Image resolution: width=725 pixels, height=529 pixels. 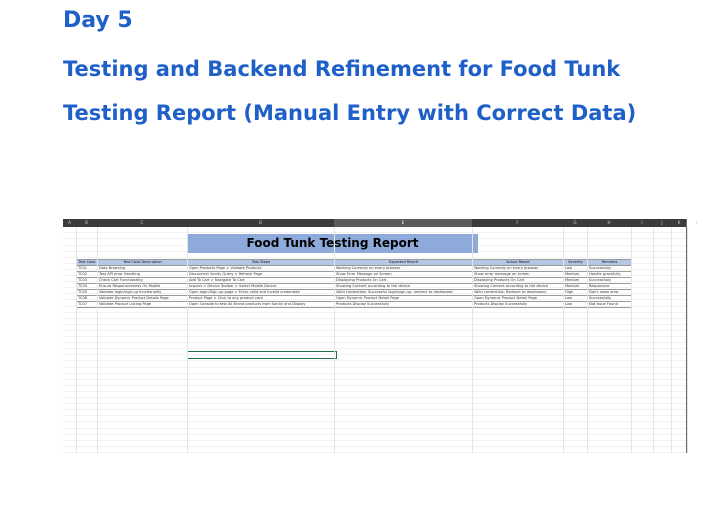 I want to click on column-letter: K, so click(x=679, y=223).